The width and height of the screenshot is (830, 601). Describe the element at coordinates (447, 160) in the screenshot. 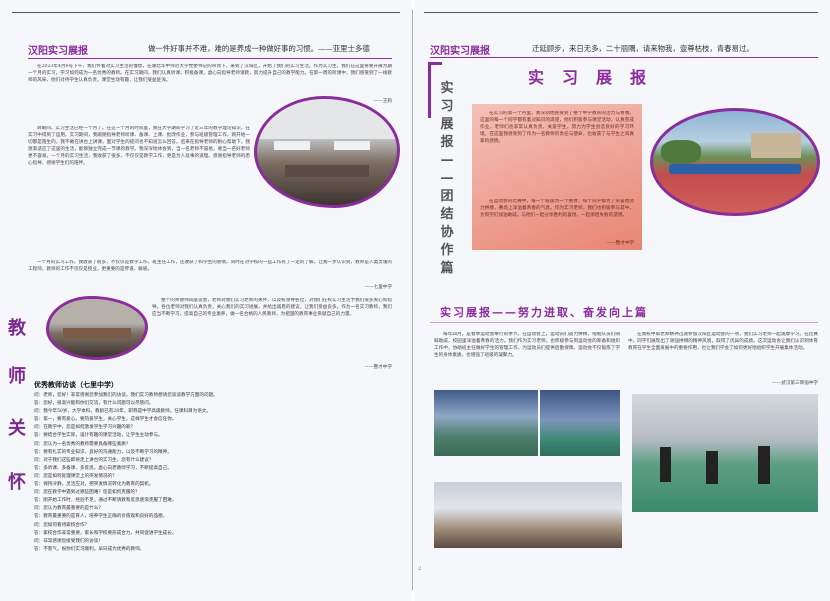

I see `team-char-5: —` at that location.